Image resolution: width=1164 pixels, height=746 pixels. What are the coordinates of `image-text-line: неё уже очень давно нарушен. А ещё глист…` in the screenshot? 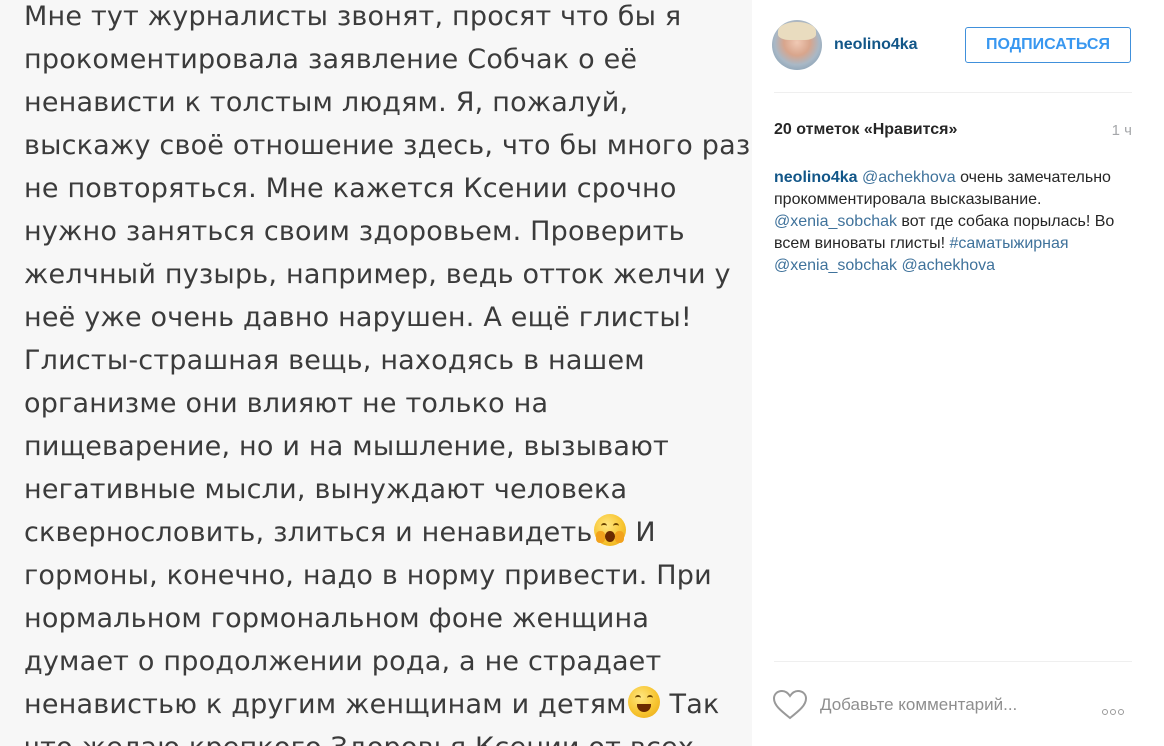 It's located at (358, 317).